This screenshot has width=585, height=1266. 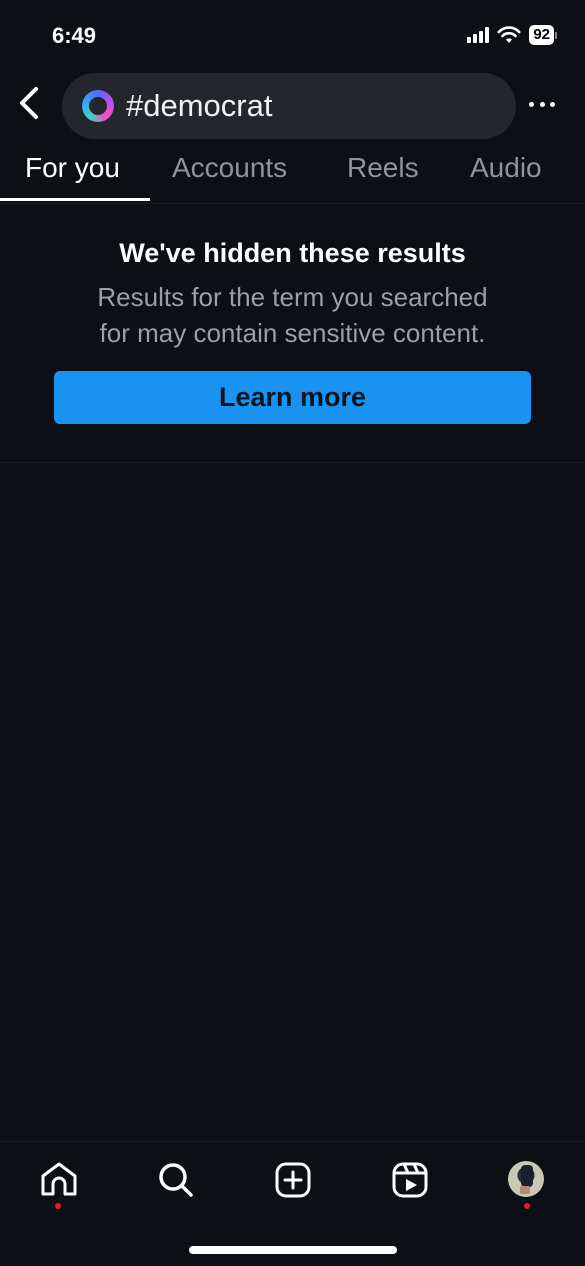 I want to click on tab-audio: Audio, so click(x=506, y=168).